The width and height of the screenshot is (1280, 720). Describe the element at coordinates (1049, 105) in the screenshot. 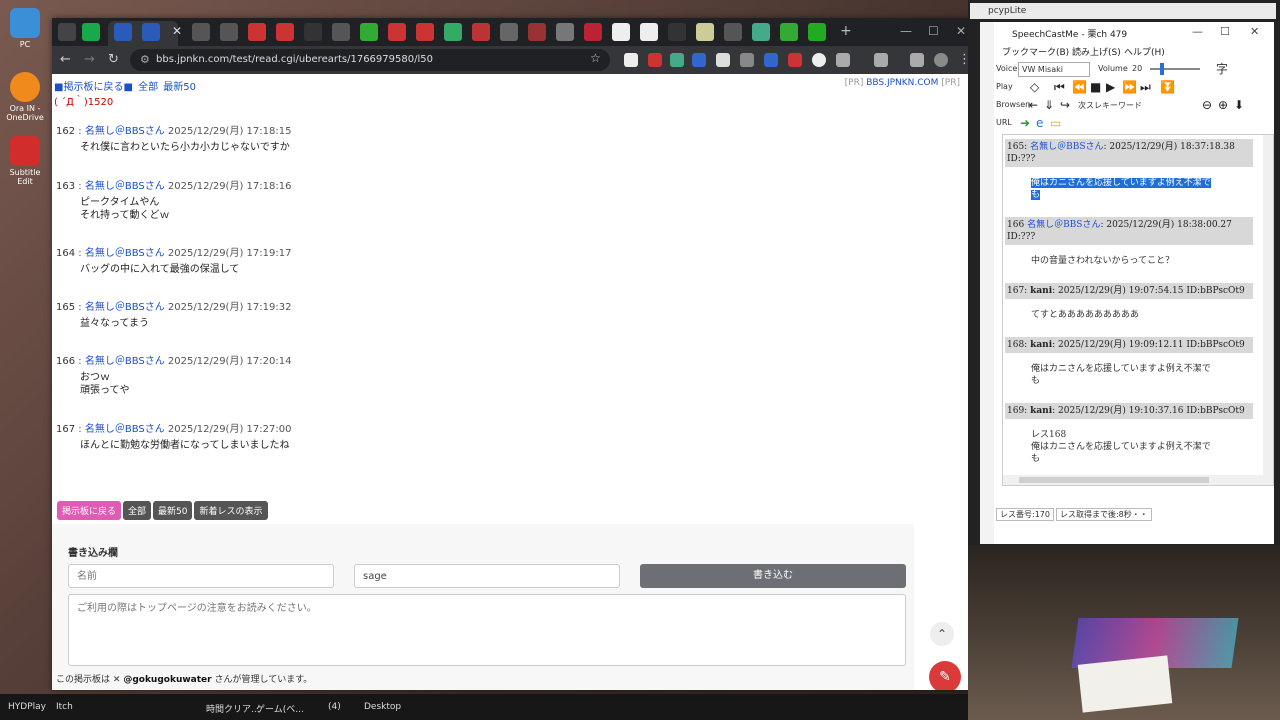

I see `down-icon: ⇓` at that location.